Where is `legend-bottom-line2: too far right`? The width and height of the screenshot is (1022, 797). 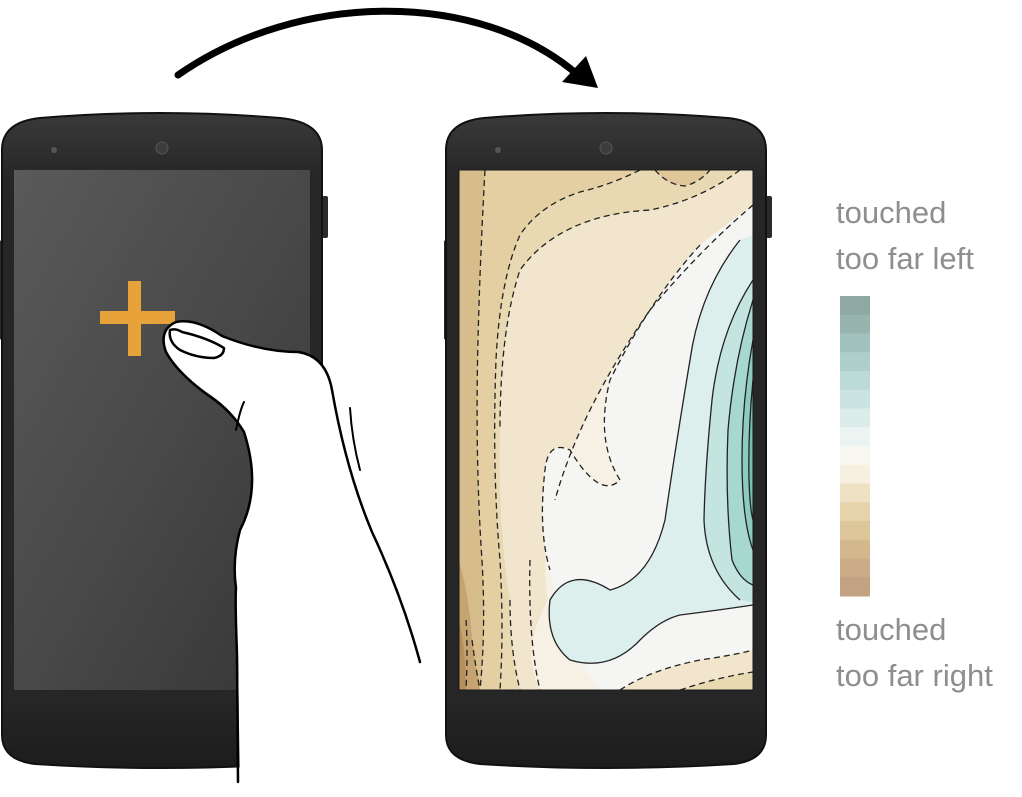 legend-bottom-line2: too far right is located at coordinates (914, 675).